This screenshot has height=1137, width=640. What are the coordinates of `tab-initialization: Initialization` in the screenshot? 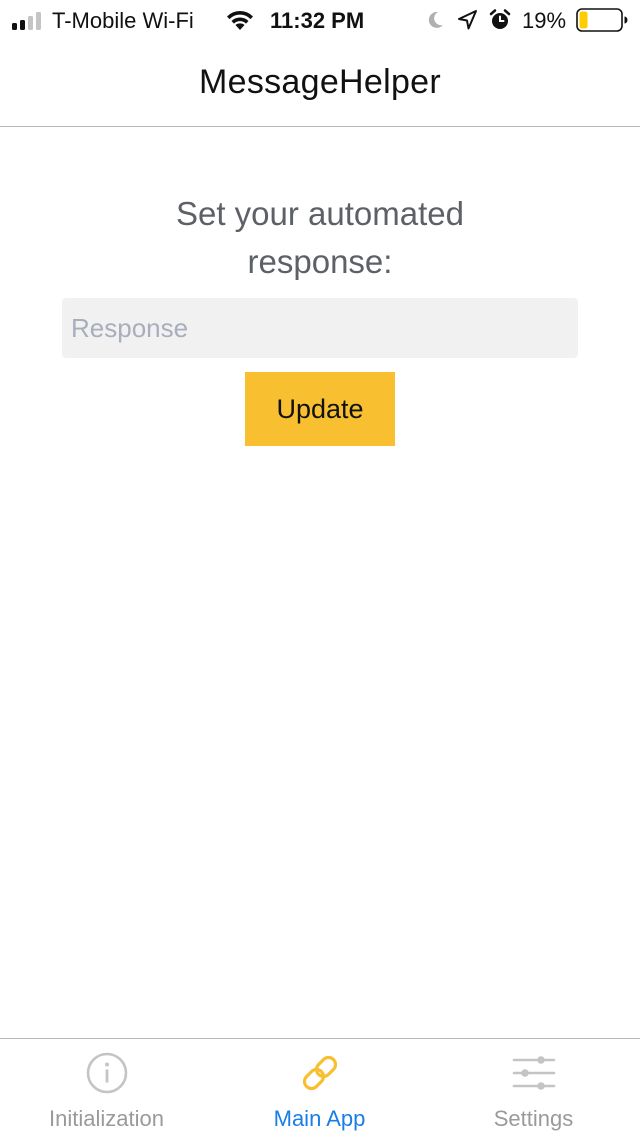 It's located at (106, 1088).